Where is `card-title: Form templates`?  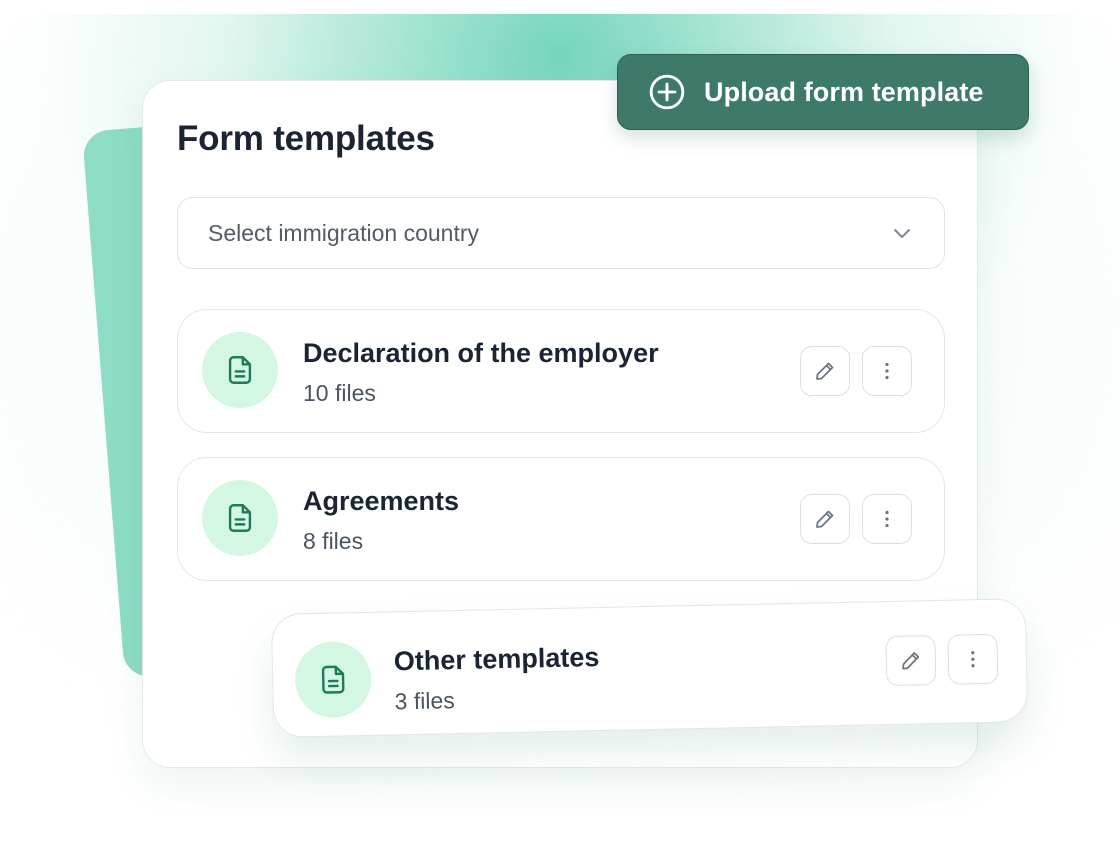
card-title: Form templates is located at coordinates (306, 138).